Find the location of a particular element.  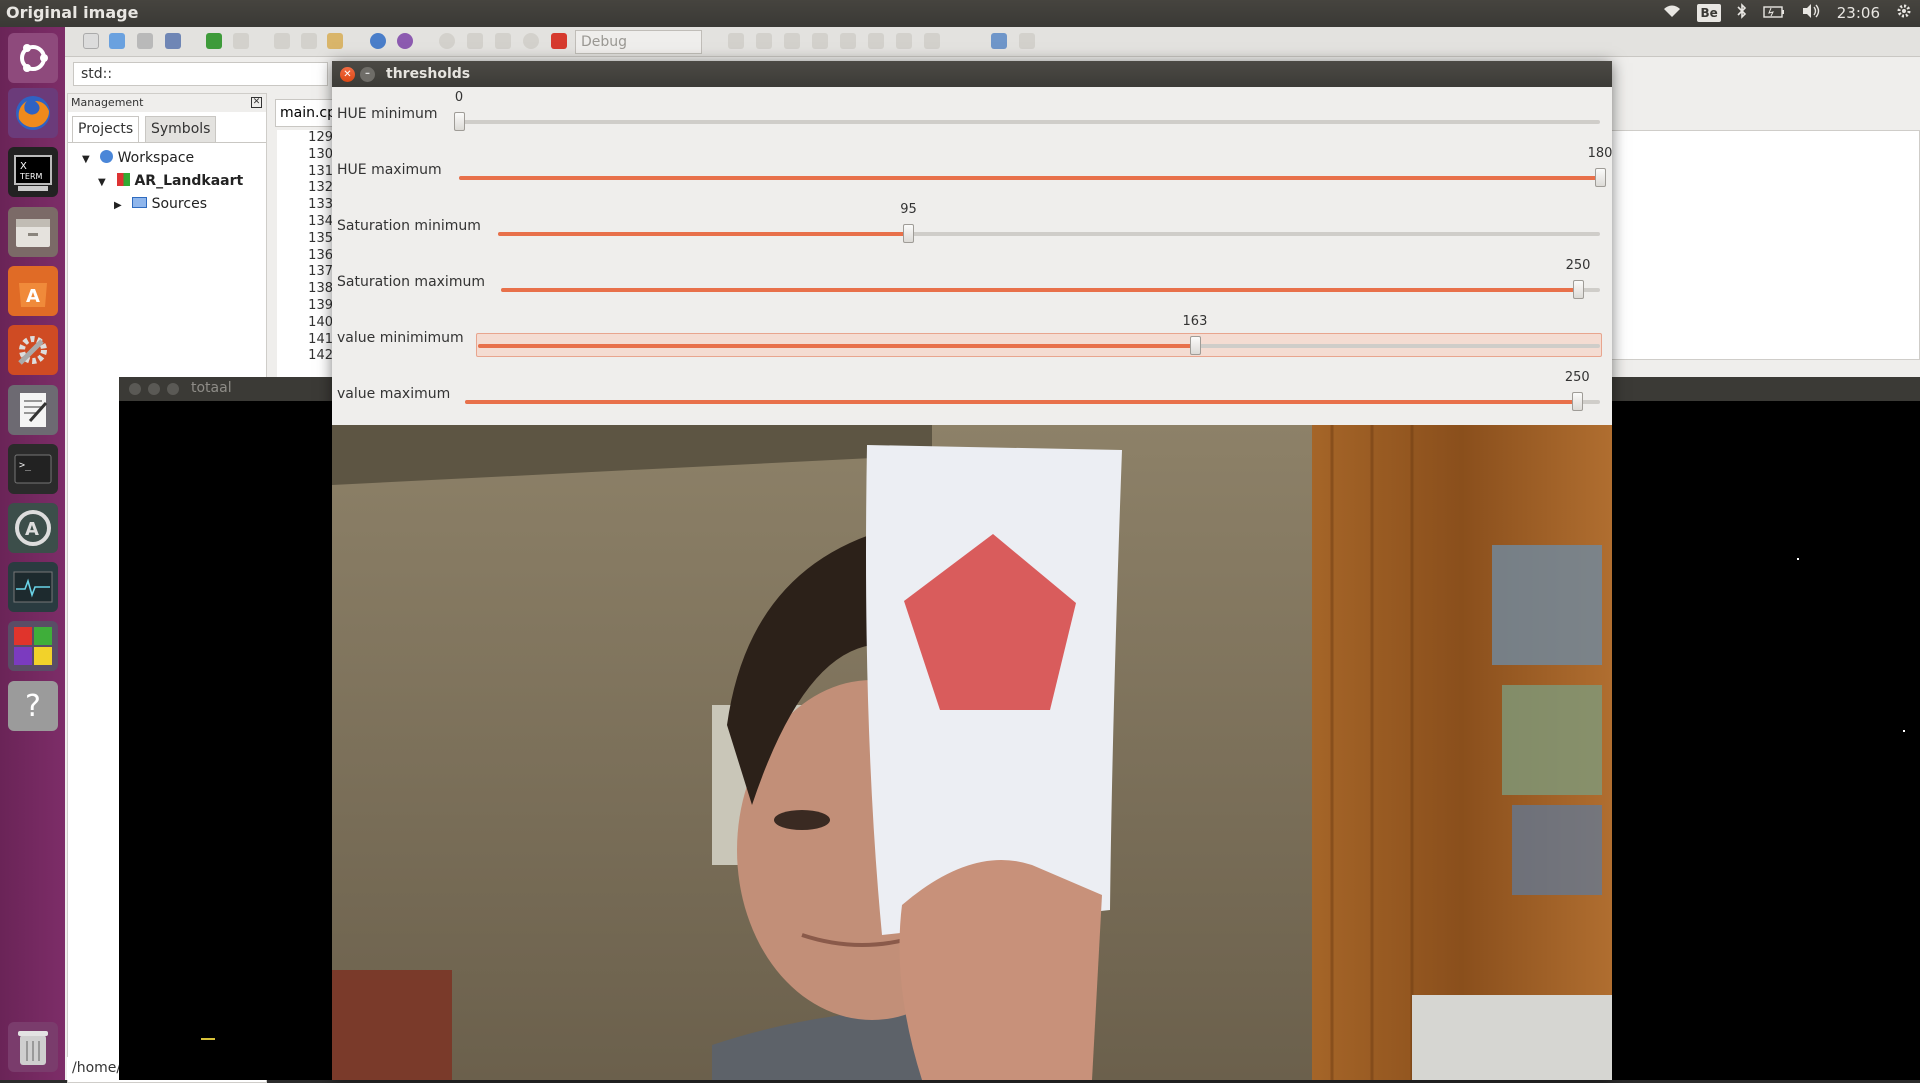

tree-label: Workspace is located at coordinates (156, 158).